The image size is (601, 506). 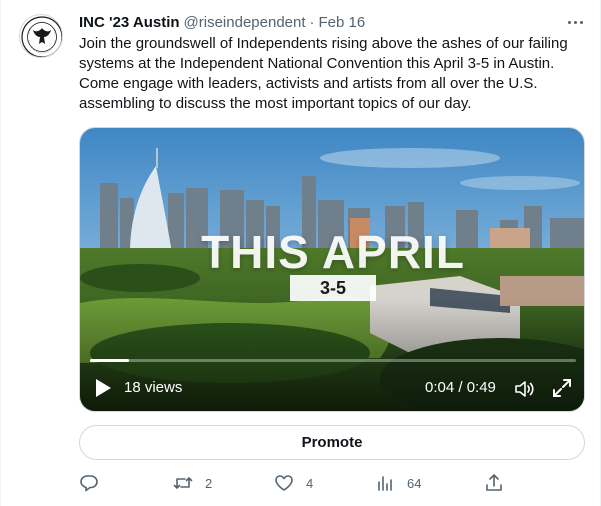 I want to click on tweet-actions: 2 4 64, so click(x=299, y=483).